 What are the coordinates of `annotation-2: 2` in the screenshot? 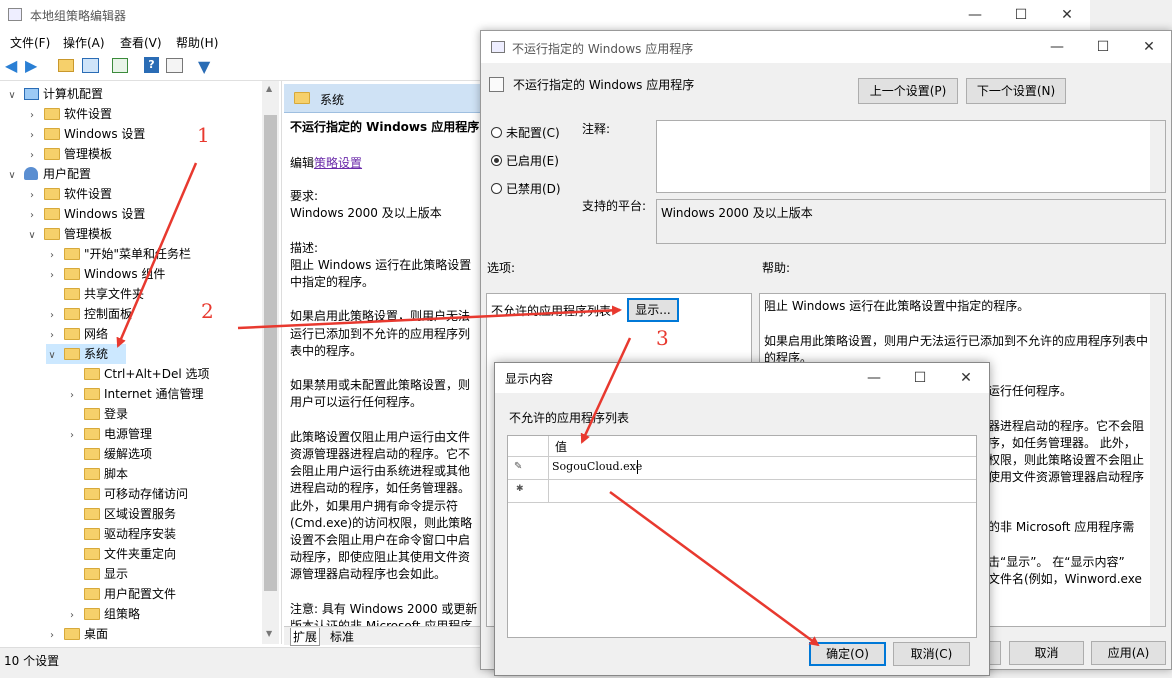 It's located at (207, 311).